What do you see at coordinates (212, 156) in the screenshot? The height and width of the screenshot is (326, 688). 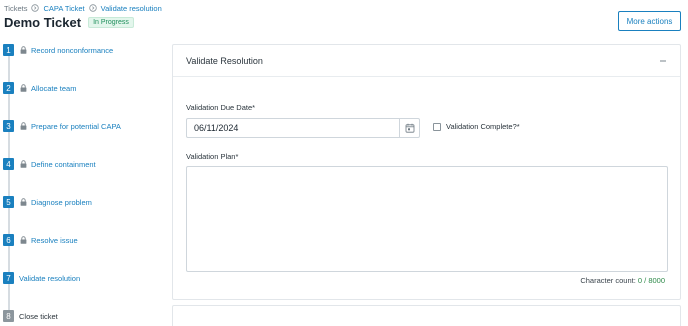 I see `validation-plan-label: Validation Plan*` at bounding box center [212, 156].